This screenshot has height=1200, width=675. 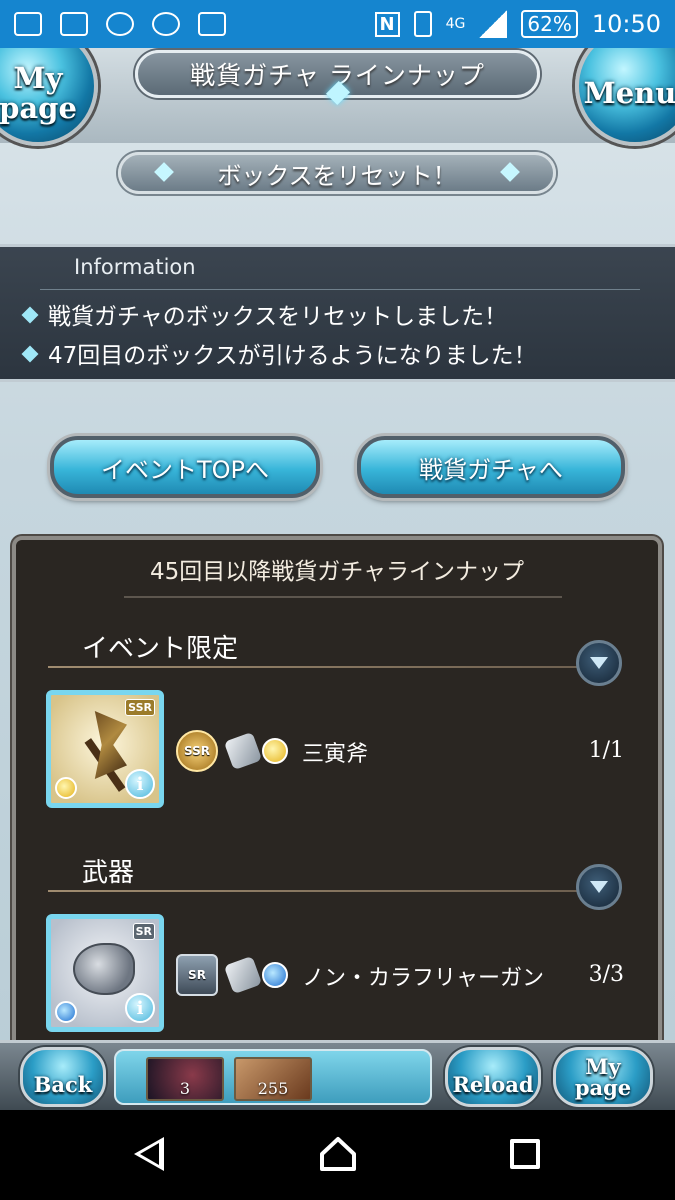 What do you see at coordinates (212, 24) in the screenshot?
I see `mail-icon` at bounding box center [212, 24].